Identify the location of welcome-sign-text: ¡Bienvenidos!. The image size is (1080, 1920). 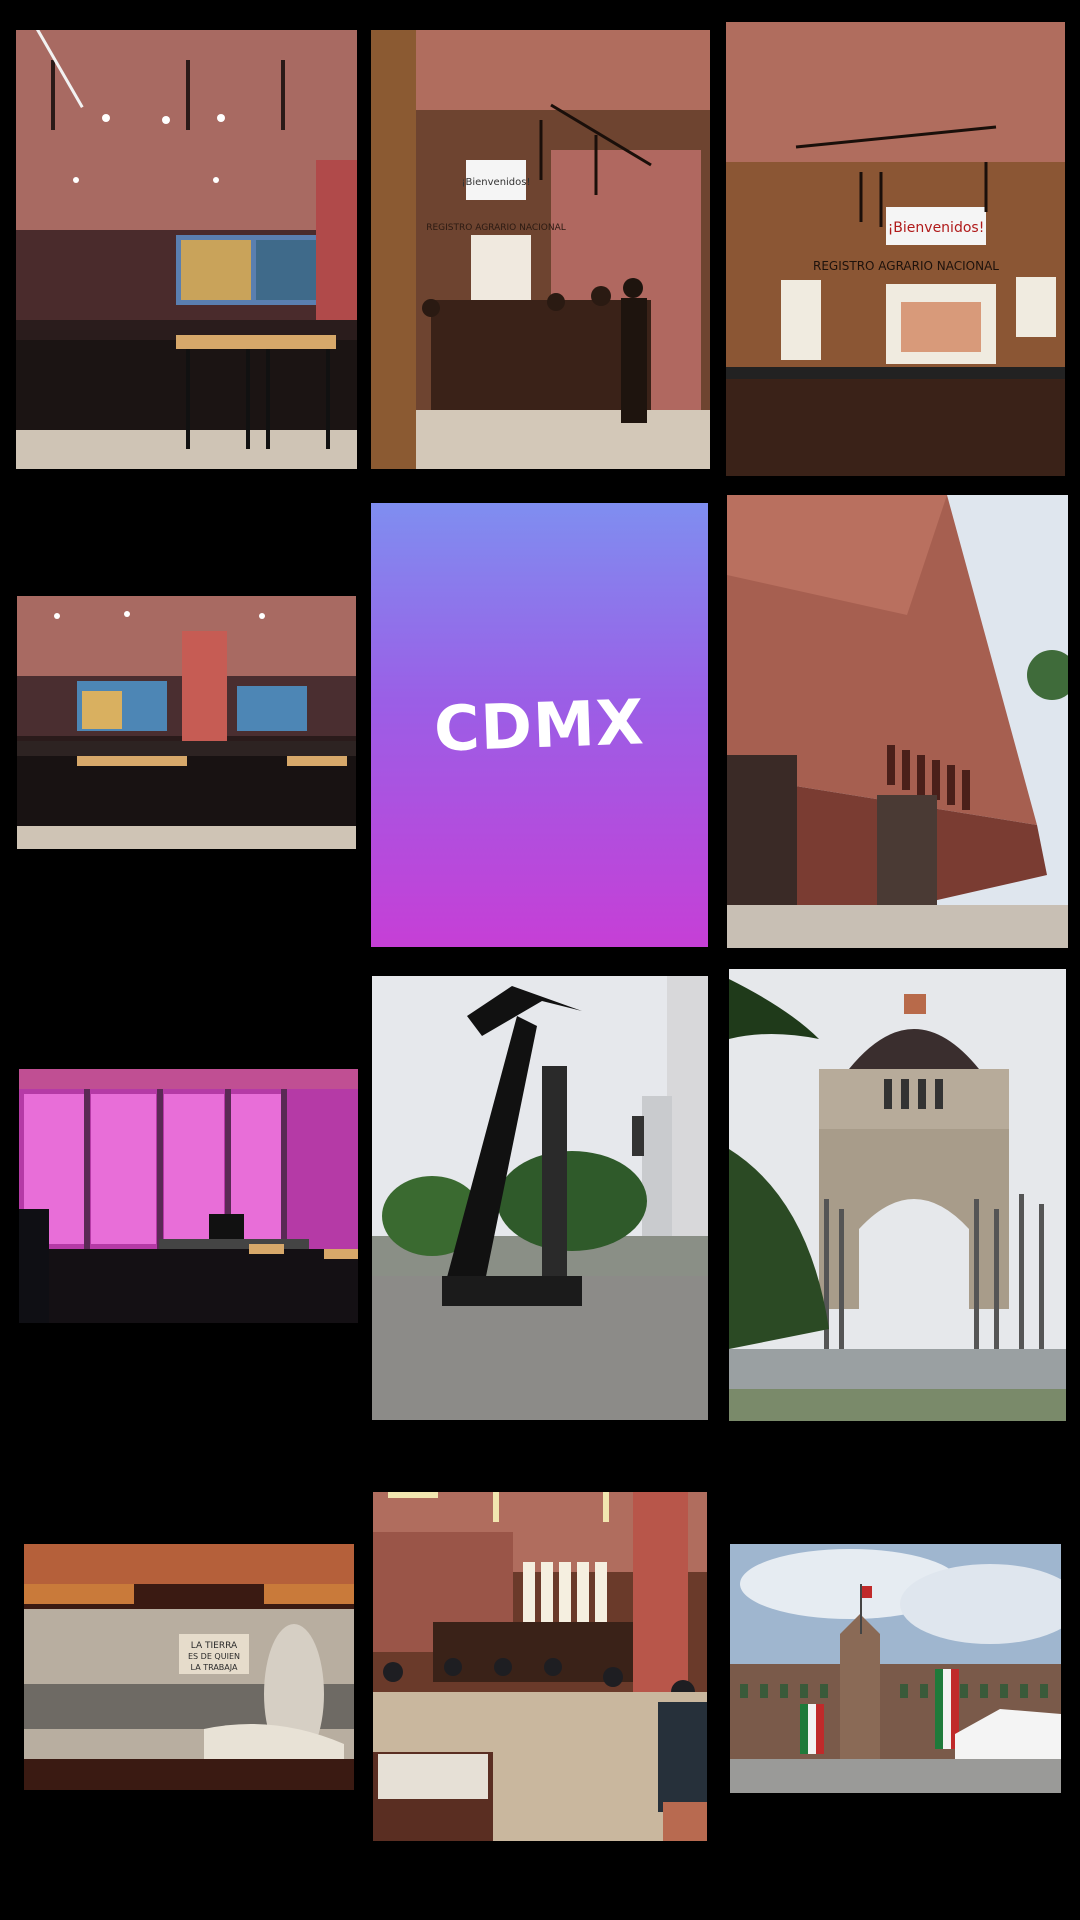
(495, 182).